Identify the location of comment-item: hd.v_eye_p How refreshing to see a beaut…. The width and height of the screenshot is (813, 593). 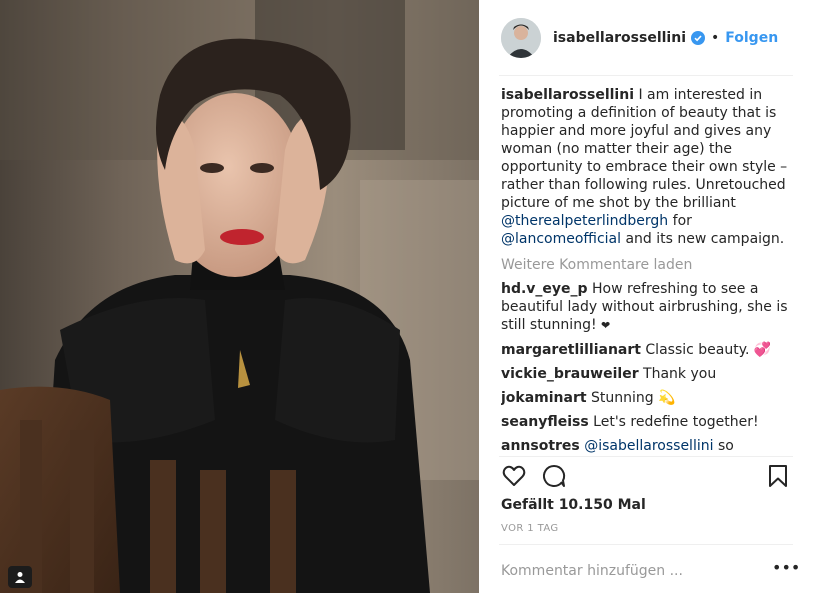
(646, 307).